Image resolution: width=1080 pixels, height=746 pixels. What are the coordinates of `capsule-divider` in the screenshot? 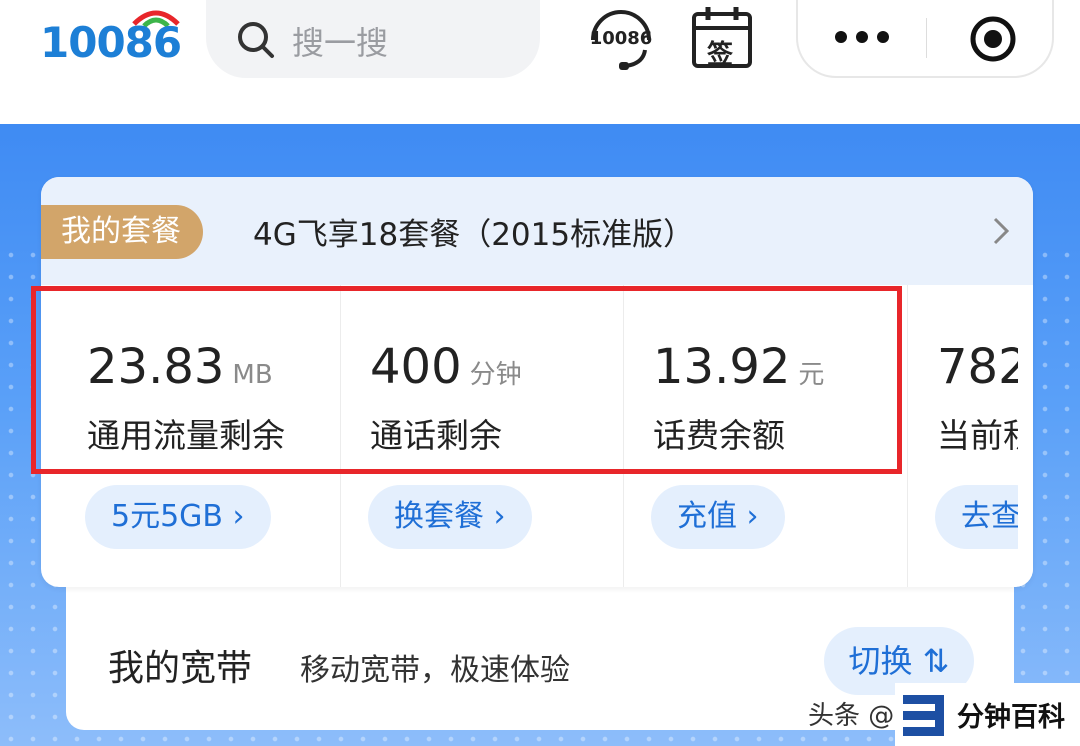 It's located at (926, 38).